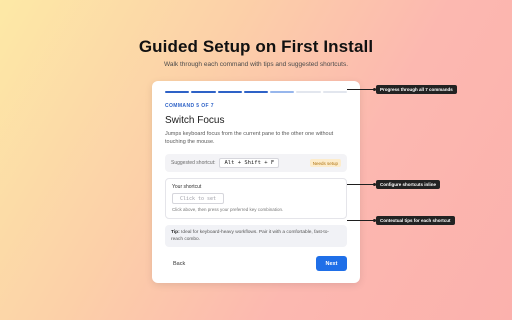 The width and height of the screenshot is (512, 320). What do you see at coordinates (256, 263) in the screenshot?
I see `wizard-actions: Back Next` at bounding box center [256, 263].